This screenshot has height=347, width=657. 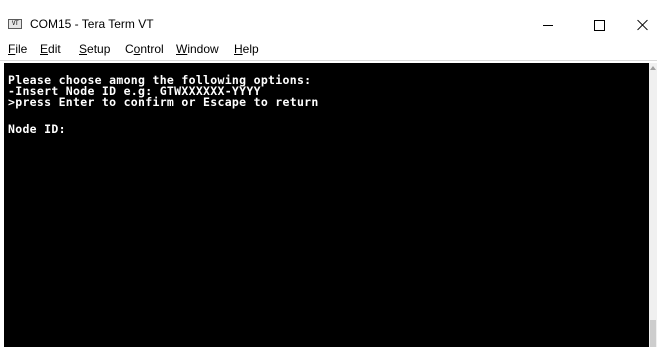 I want to click on menu-control: Control, so click(x=144, y=49).